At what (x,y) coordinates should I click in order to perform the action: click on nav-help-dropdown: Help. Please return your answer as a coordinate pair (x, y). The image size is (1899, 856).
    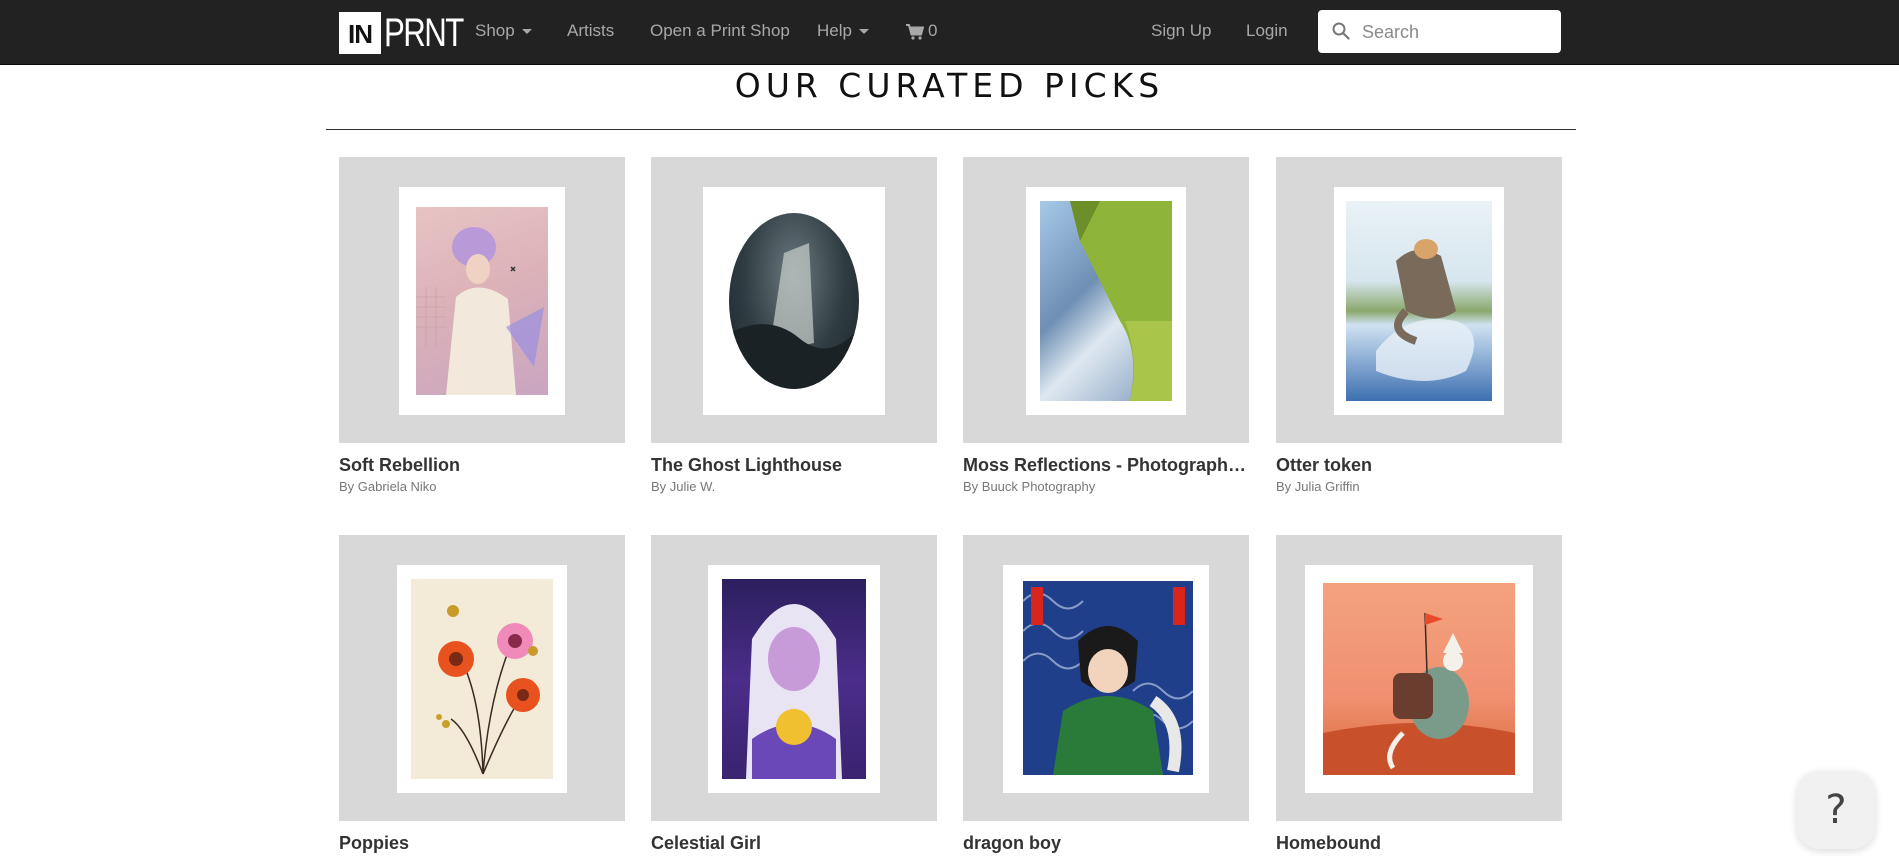
    Looking at the image, I should click on (843, 32).